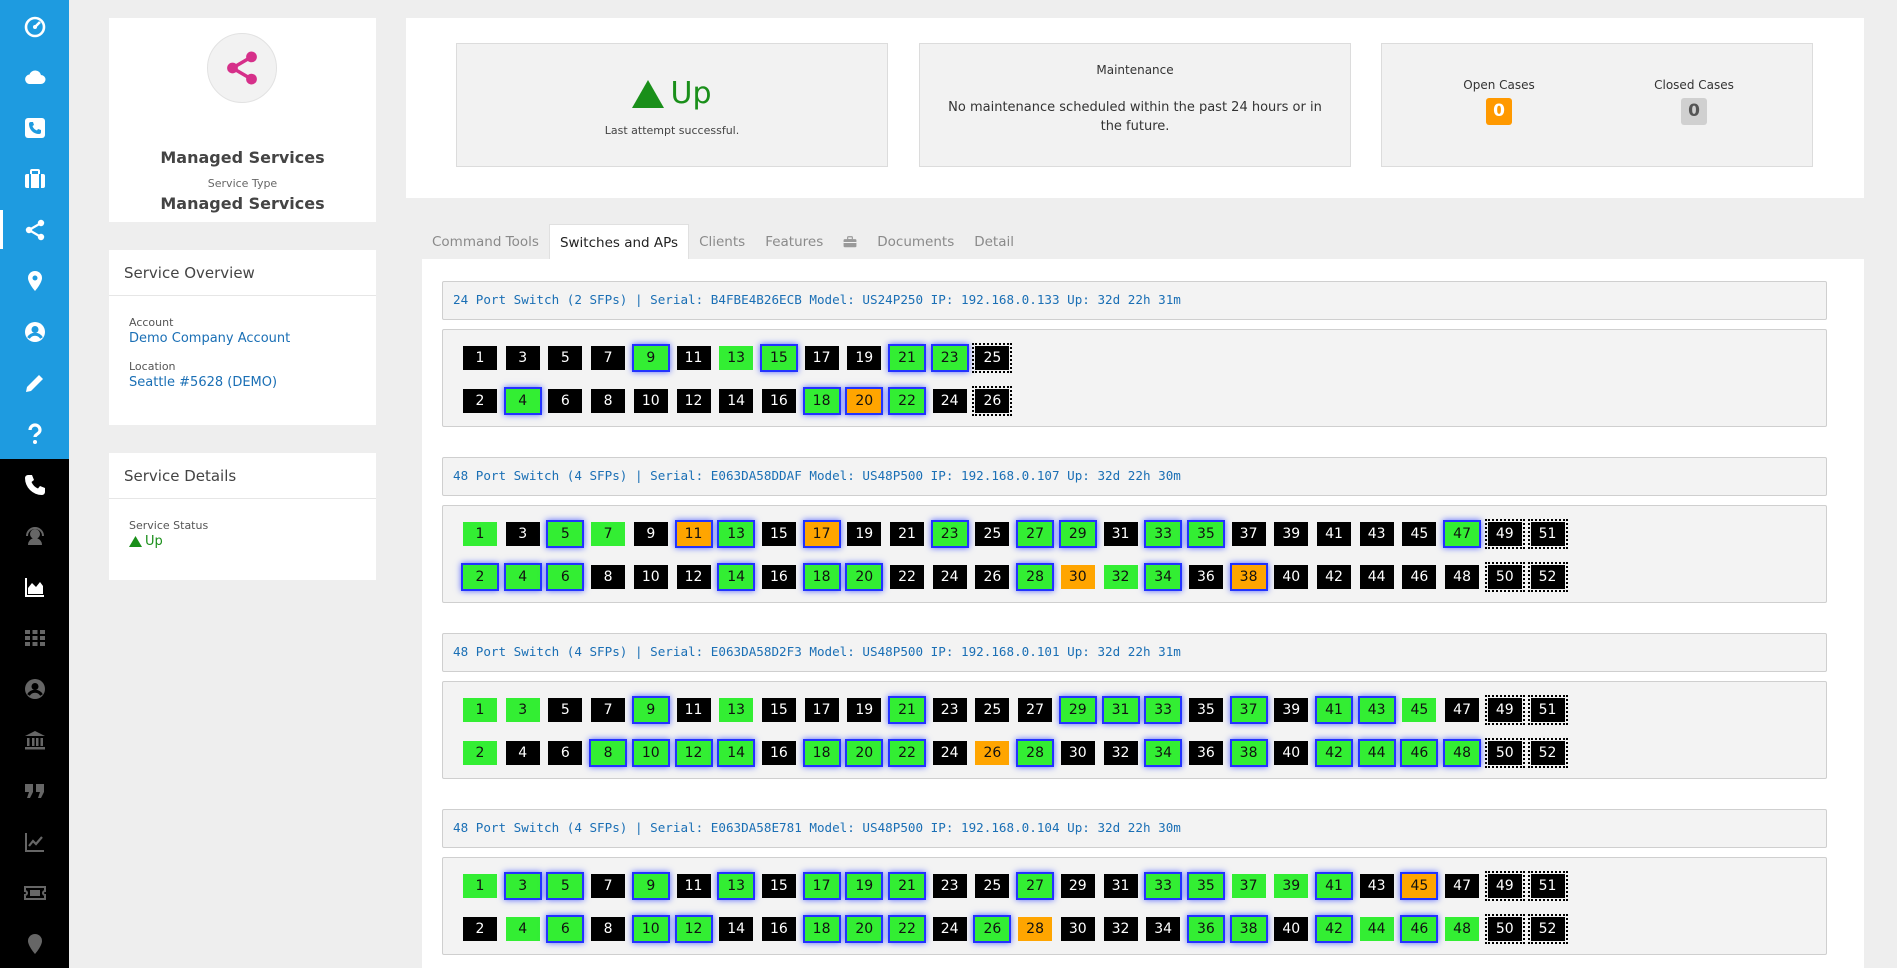 Image resolution: width=1897 pixels, height=968 pixels. What do you see at coordinates (565, 753) in the screenshot?
I see `port-6: 6` at bounding box center [565, 753].